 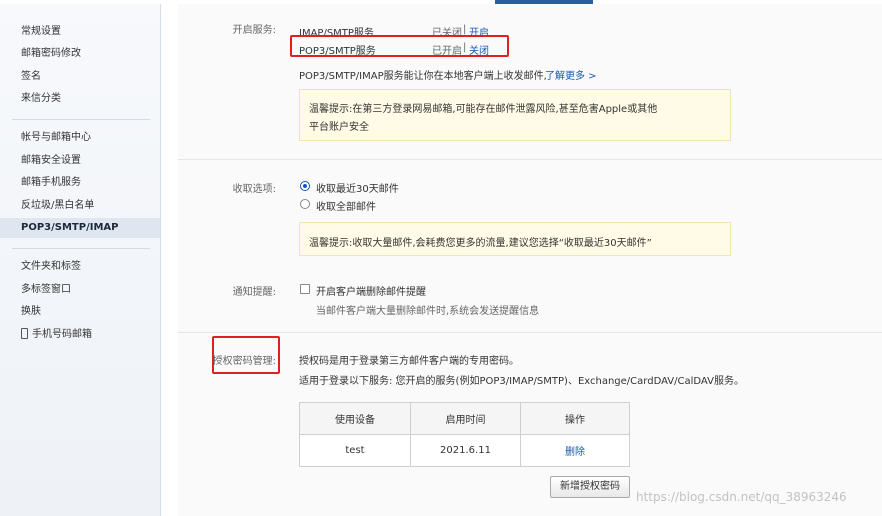 What do you see at coordinates (80, 77) in the screenshot?
I see `sidebar-item-signature: 签名` at bounding box center [80, 77].